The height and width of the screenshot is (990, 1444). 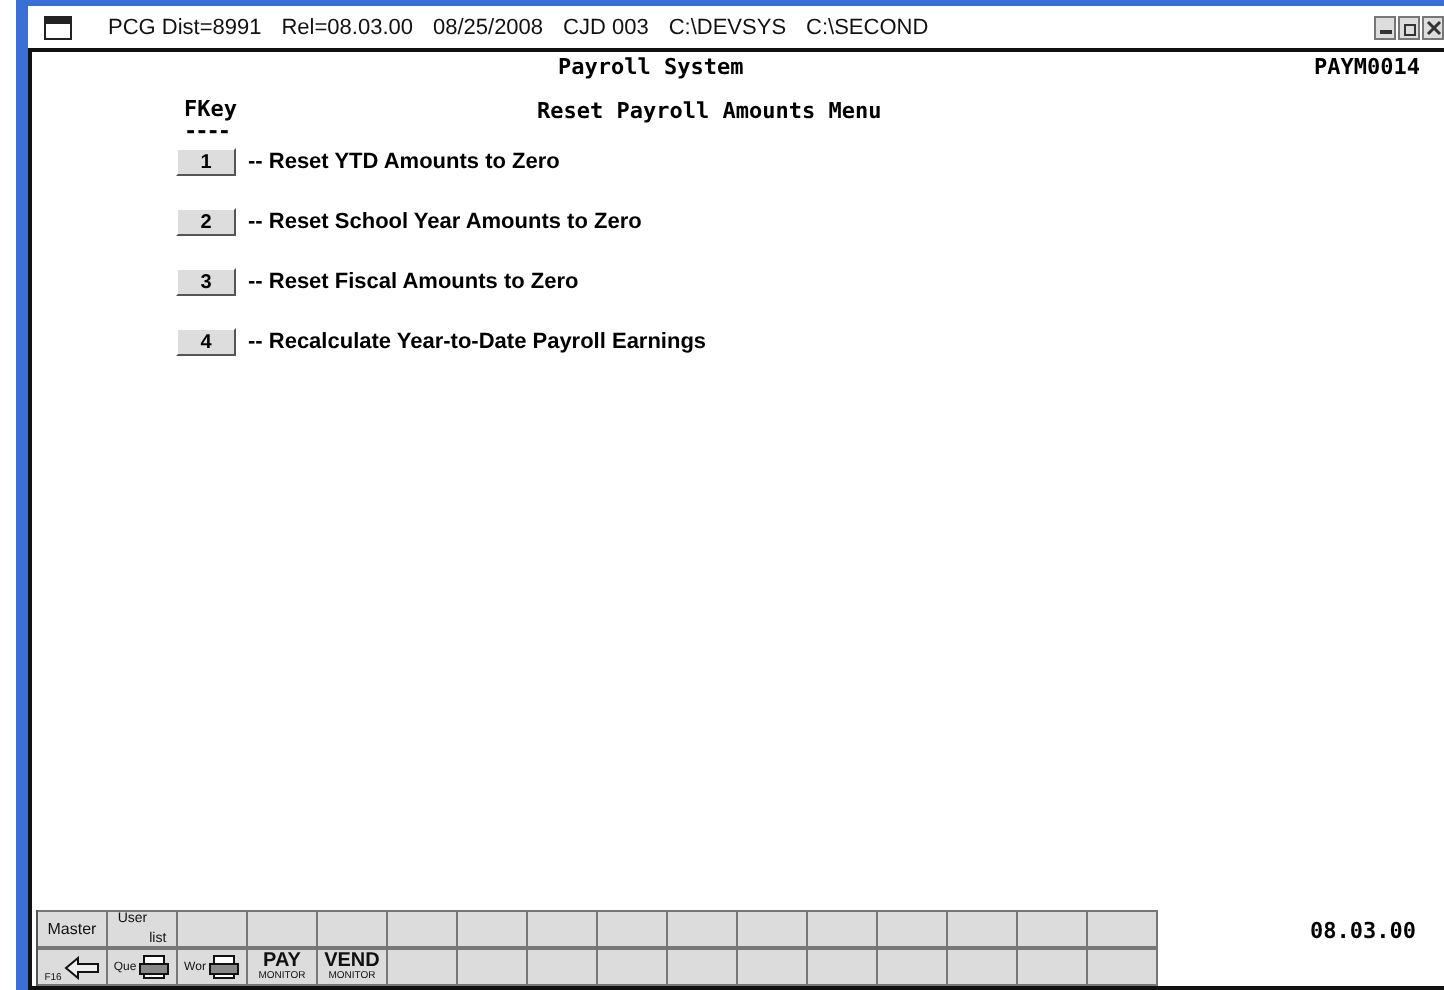 What do you see at coordinates (206, 282) in the screenshot?
I see `fkey-button: 3` at bounding box center [206, 282].